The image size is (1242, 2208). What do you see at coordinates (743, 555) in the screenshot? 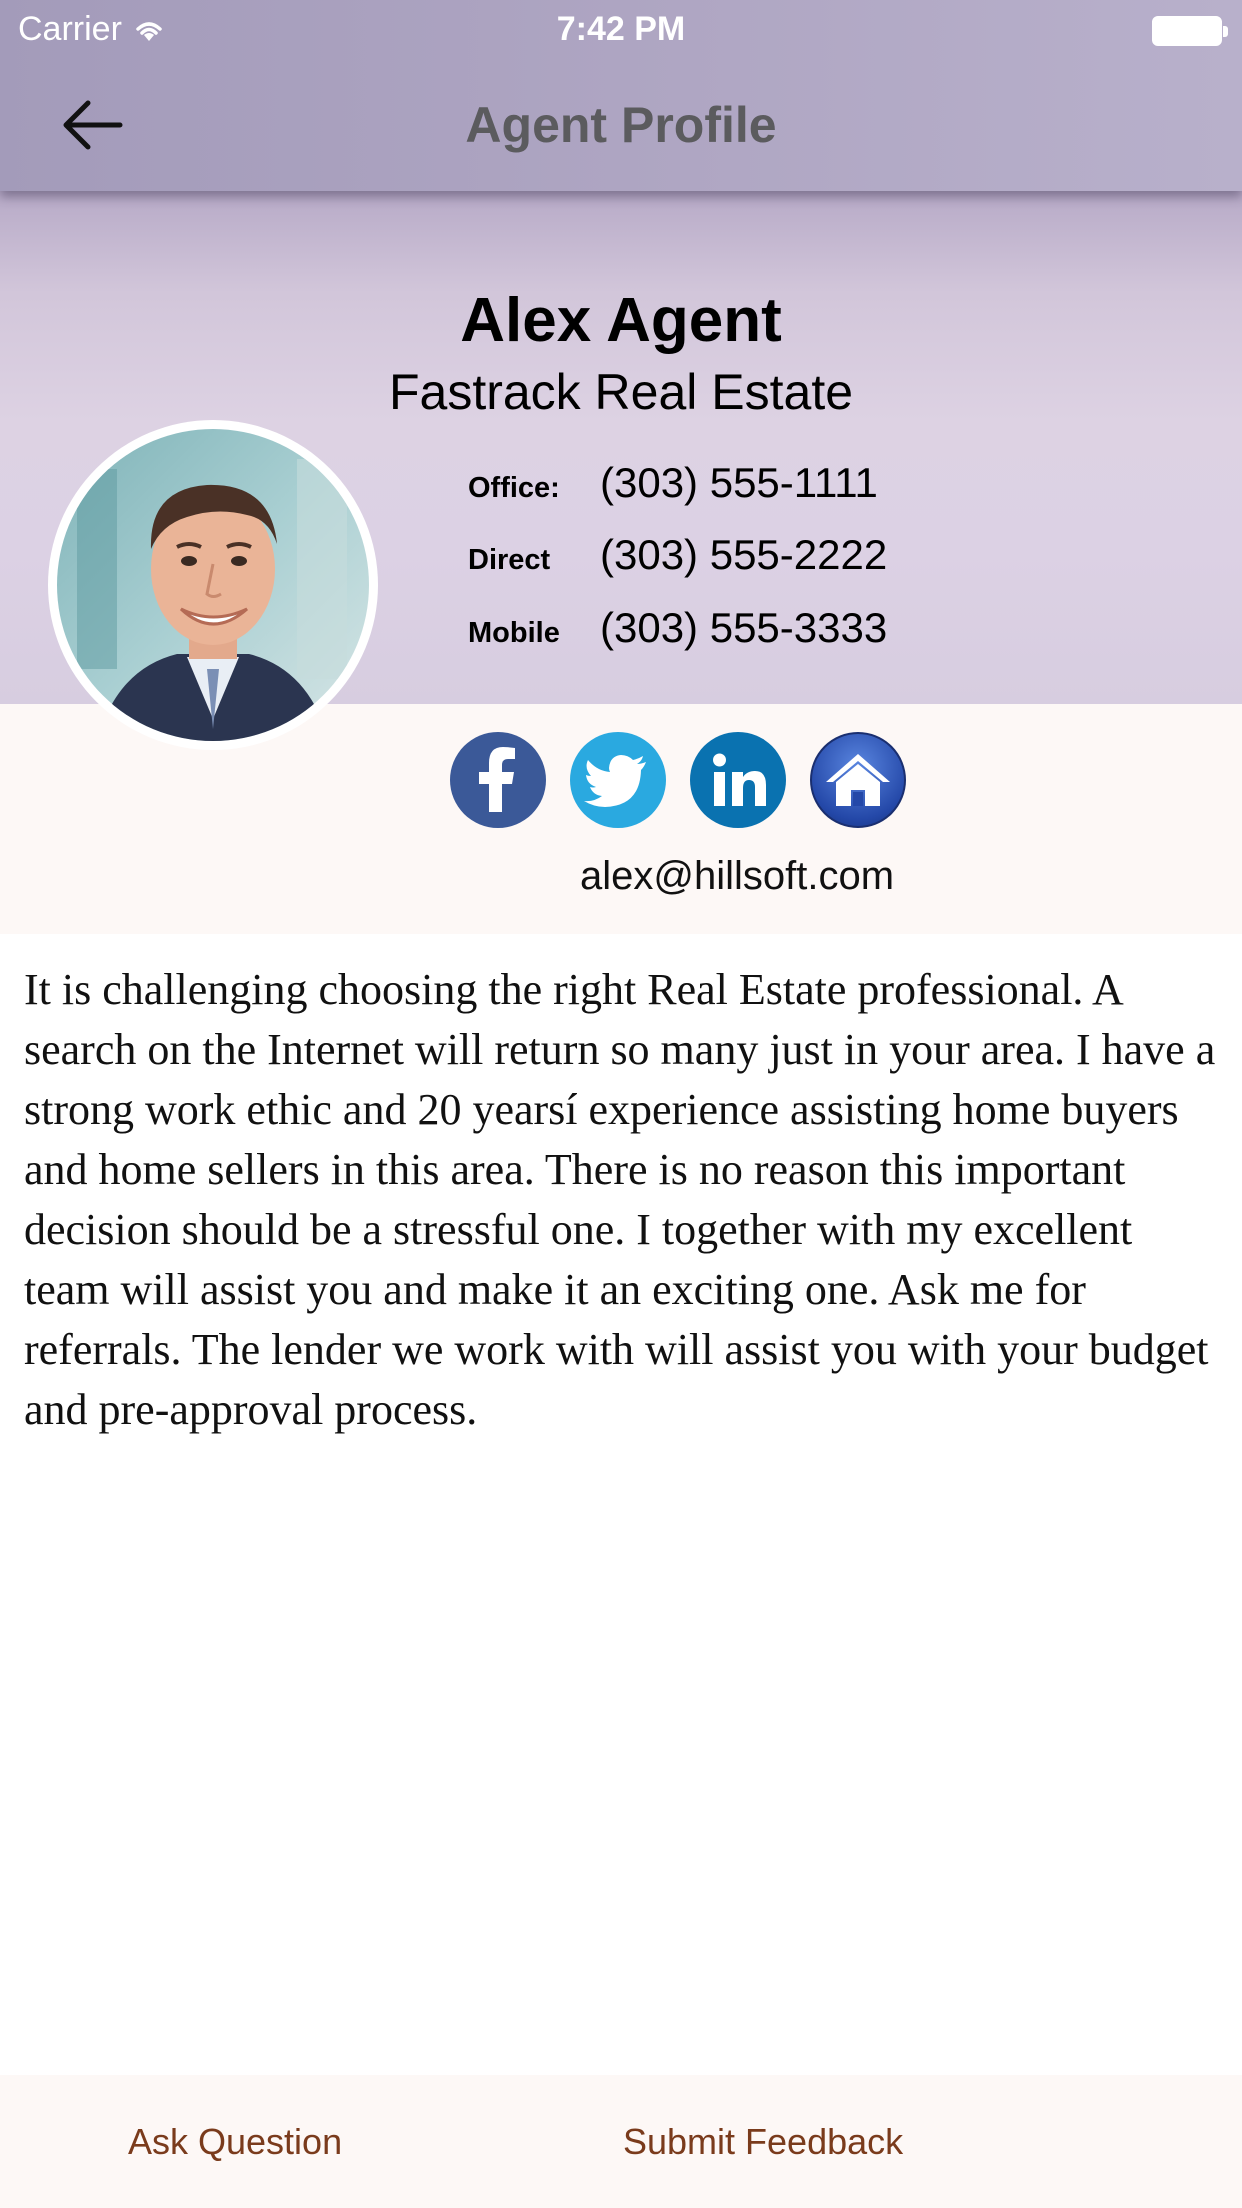
I see `phone-value: (303) 555-2222` at bounding box center [743, 555].